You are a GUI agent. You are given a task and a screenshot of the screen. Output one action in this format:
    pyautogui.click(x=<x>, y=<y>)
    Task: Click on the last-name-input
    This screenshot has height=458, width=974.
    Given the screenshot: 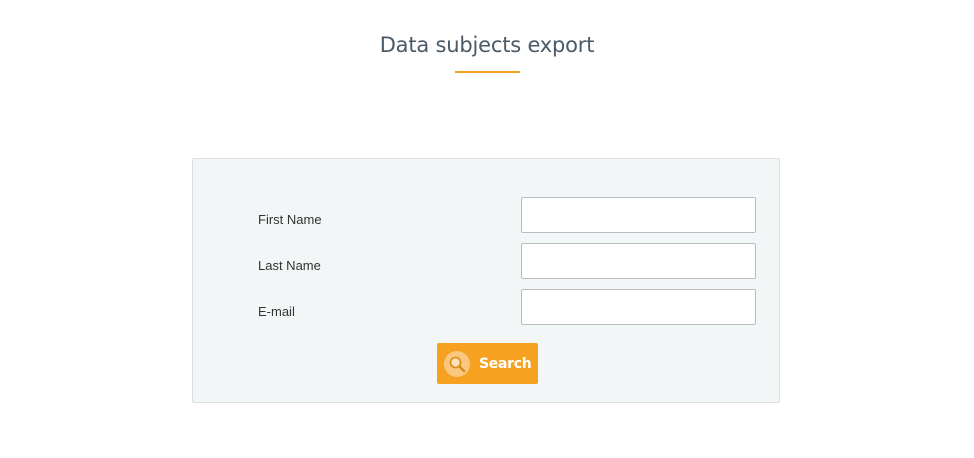 What is the action you would take?
    pyautogui.click(x=638, y=261)
    